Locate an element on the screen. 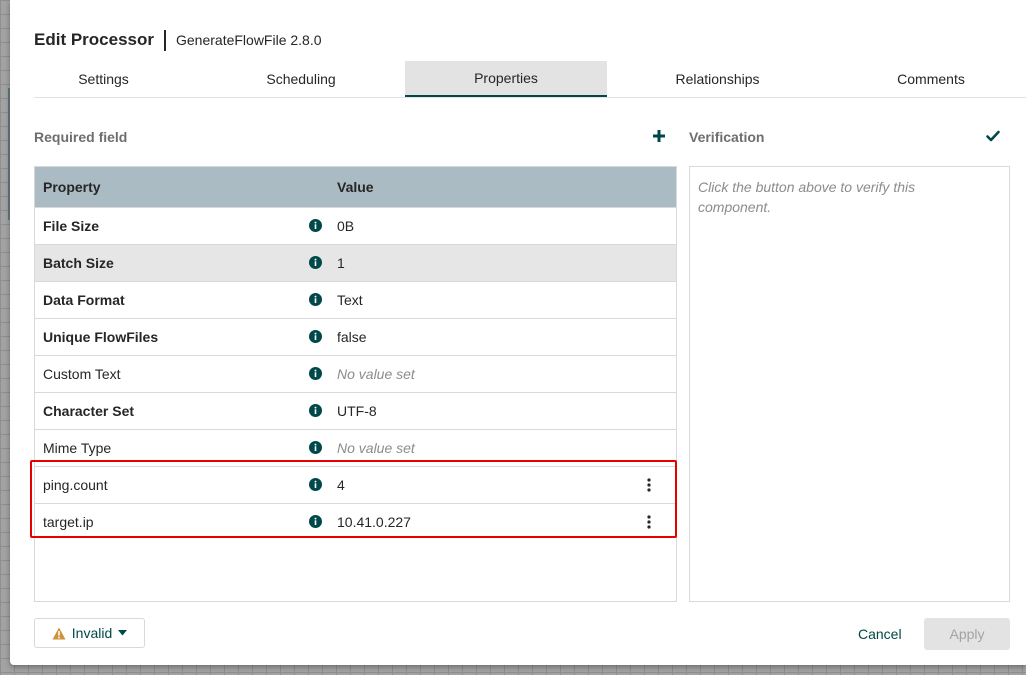 This screenshot has height=675, width=1026. property-name: ping.count is located at coordinates (75, 485).